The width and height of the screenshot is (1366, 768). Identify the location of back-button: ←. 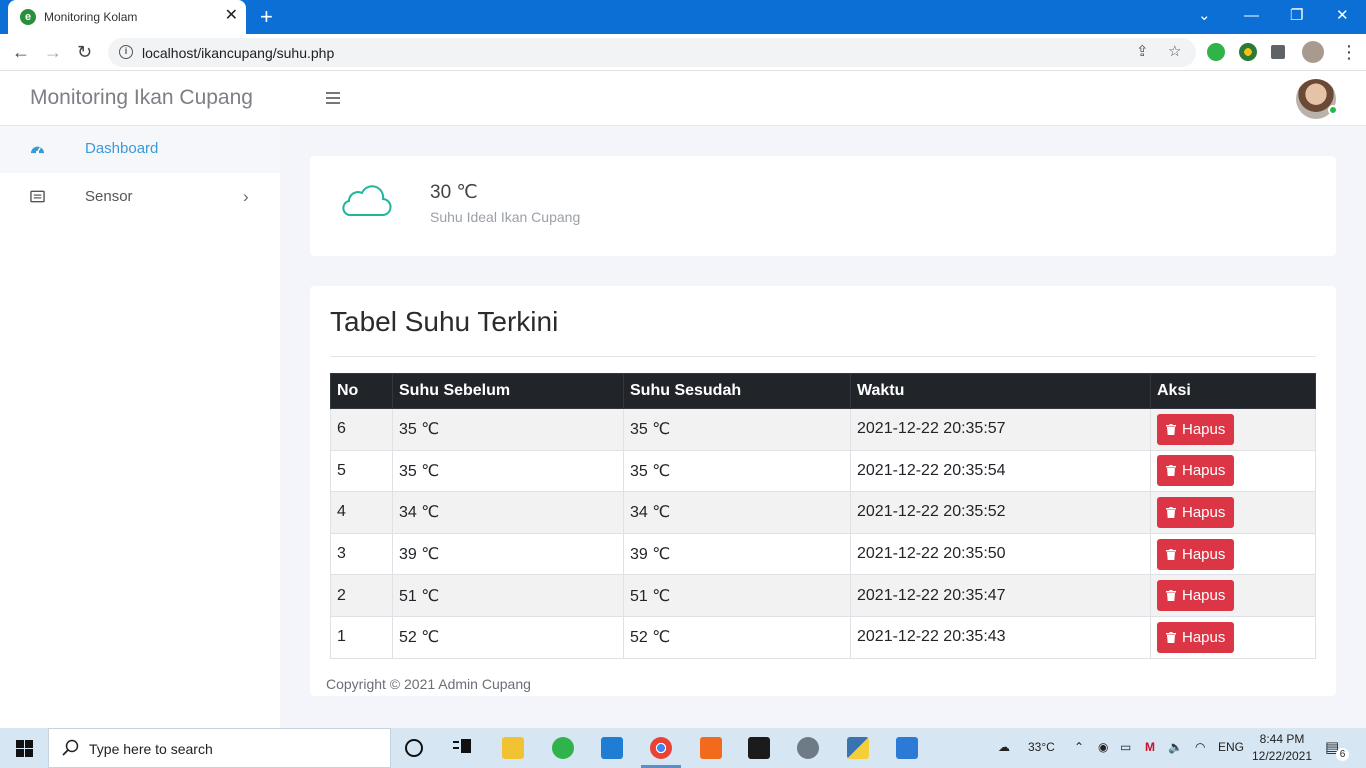
(21, 52).